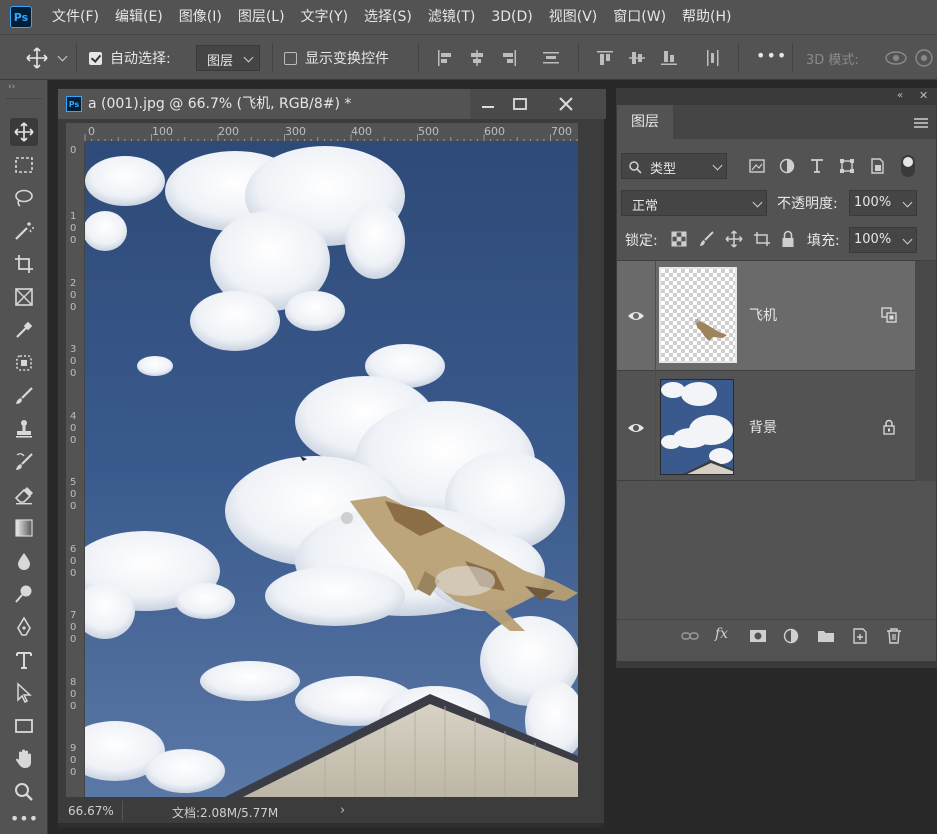  What do you see at coordinates (635, 167) in the screenshot?
I see `search-icon` at bounding box center [635, 167].